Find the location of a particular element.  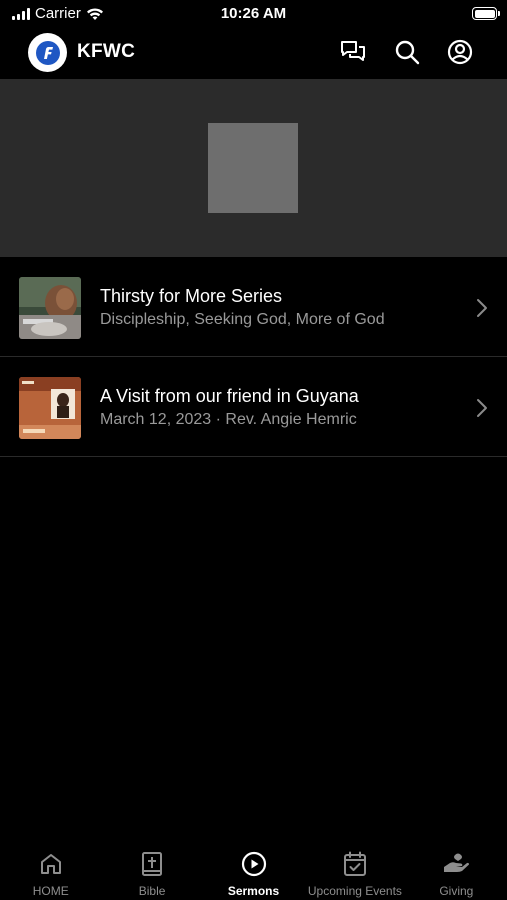

banner-image-placeholder is located at coordinates (253, 168).